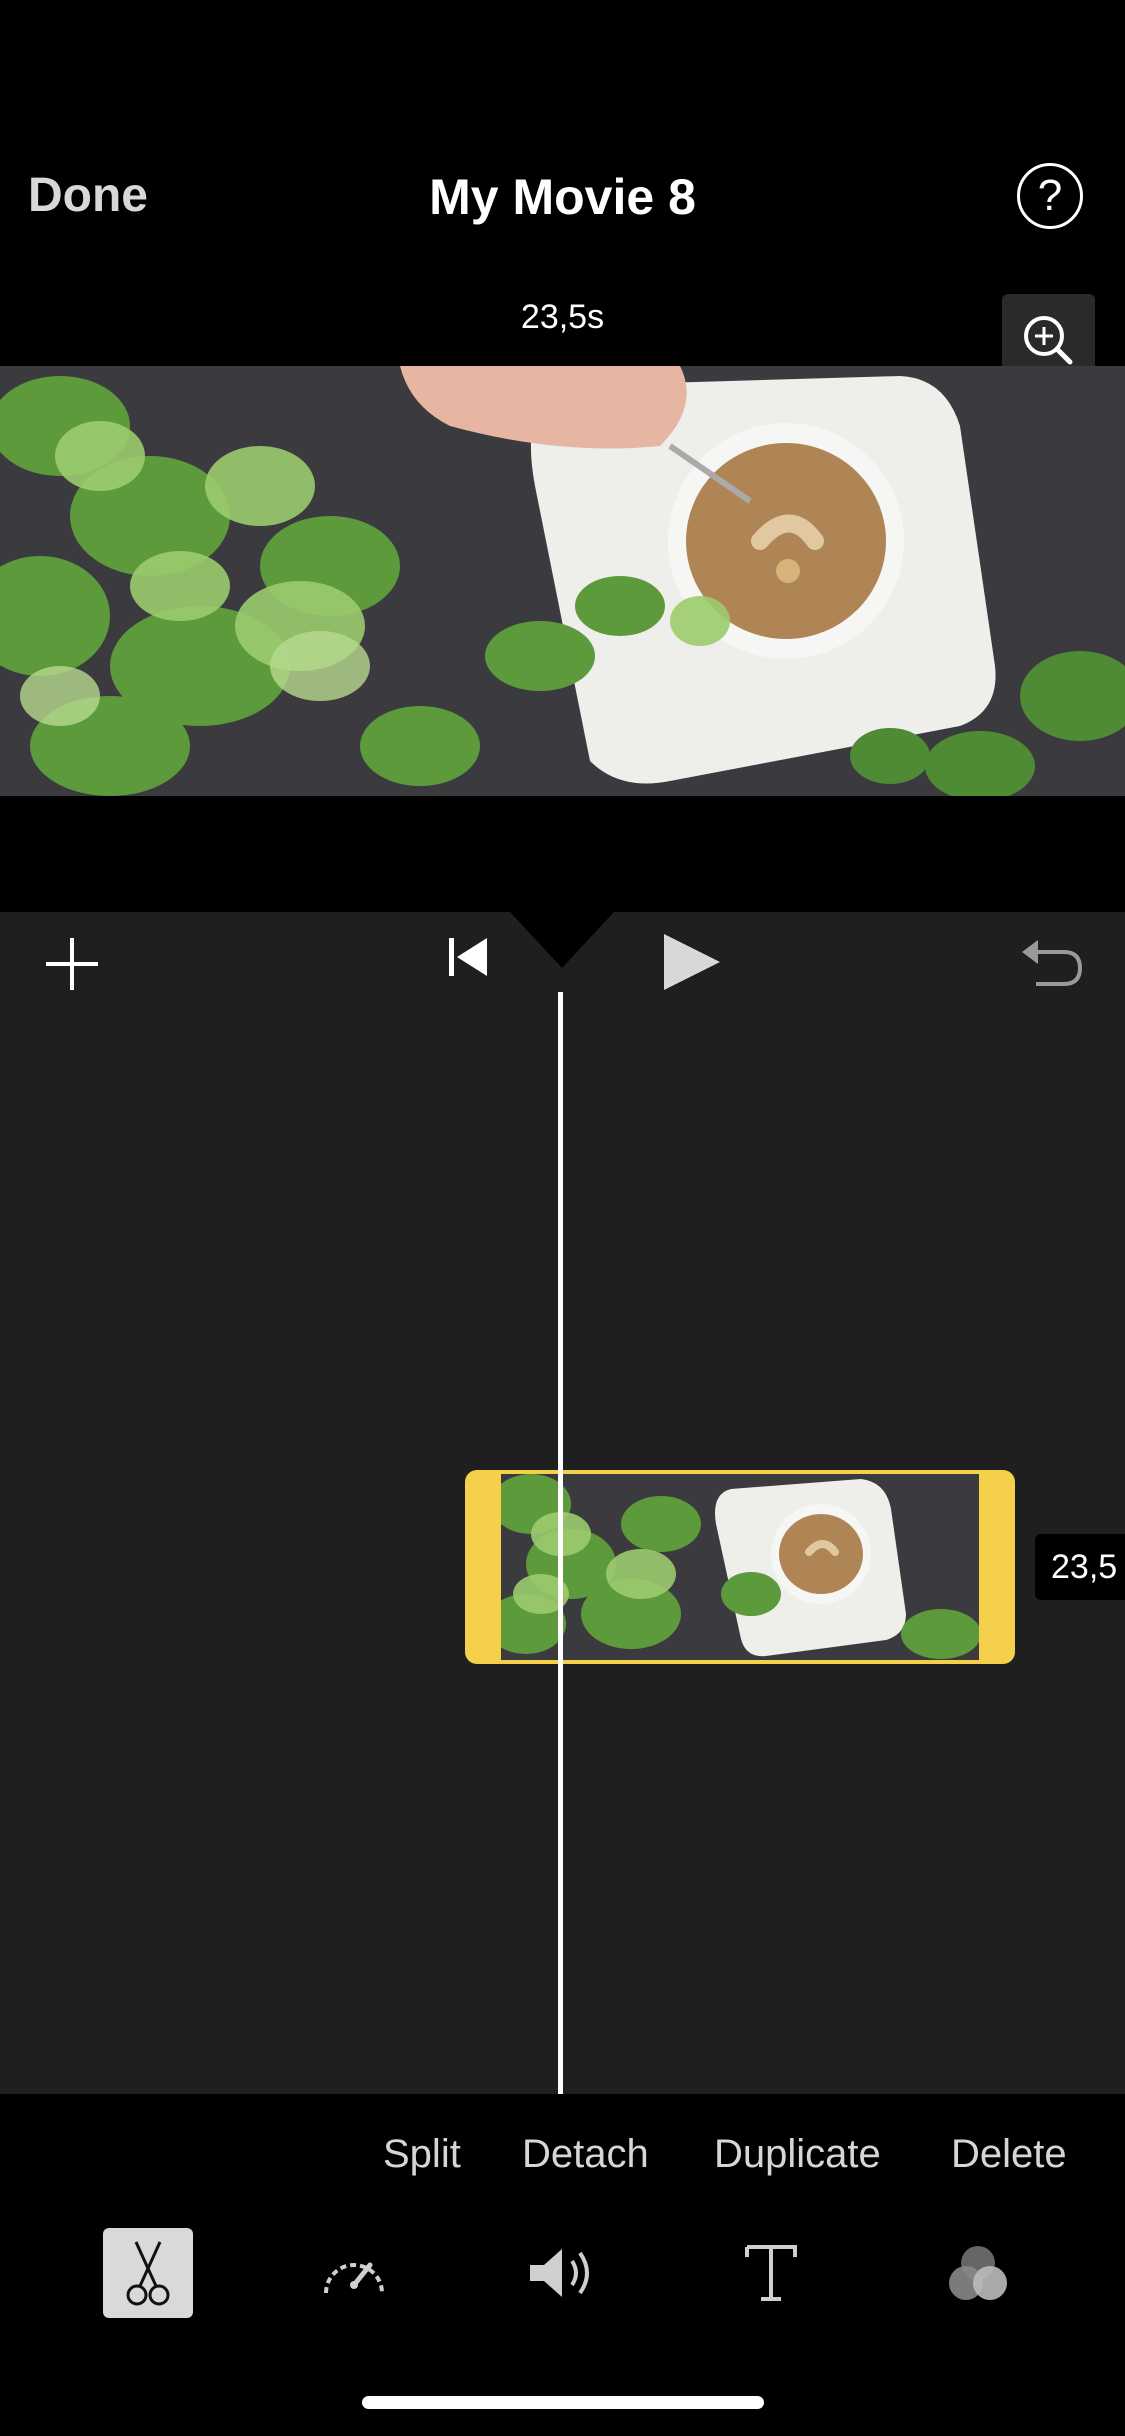 Image resolution: width=1125 pixels, height=2436 pixels. I want to click on help-button: ?, so click(1050, 196).